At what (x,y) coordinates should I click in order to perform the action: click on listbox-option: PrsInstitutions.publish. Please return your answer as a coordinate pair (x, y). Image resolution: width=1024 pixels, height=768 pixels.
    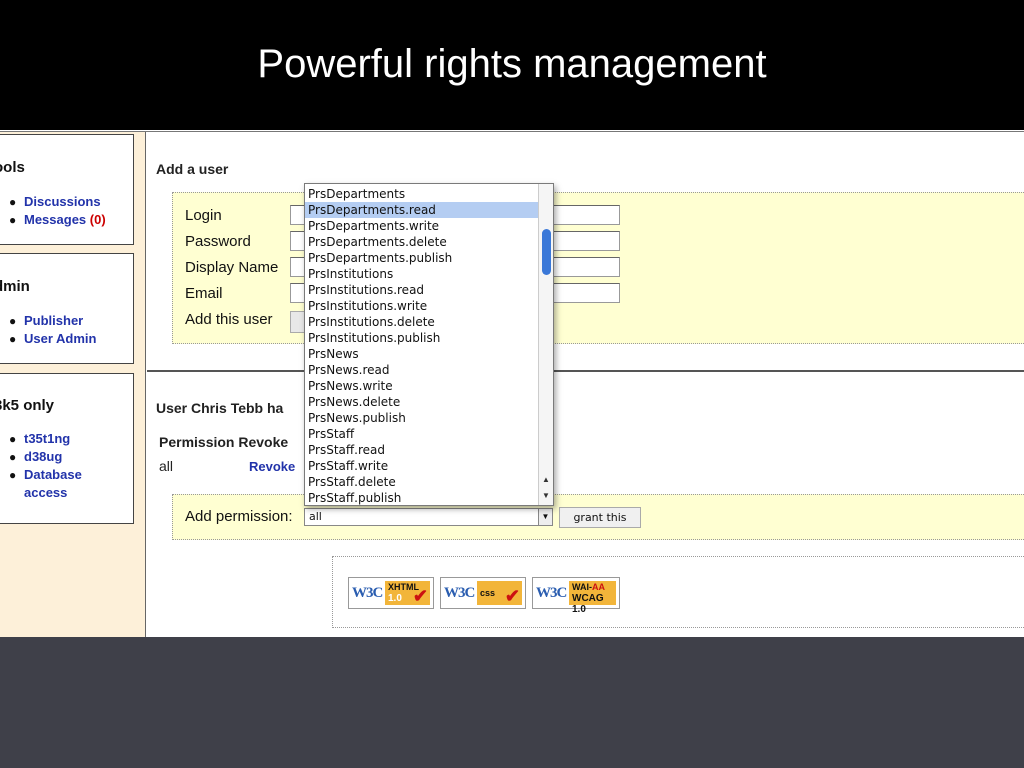
    Looking at the image, I should click on (422, 338).